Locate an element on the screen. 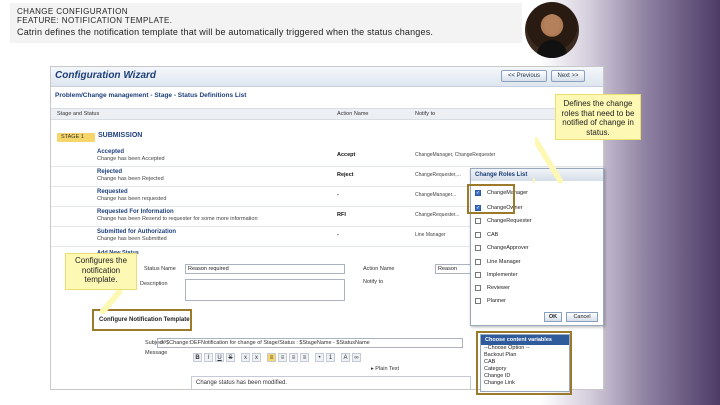  role-item: Planner is located at coordinates (490, 301).